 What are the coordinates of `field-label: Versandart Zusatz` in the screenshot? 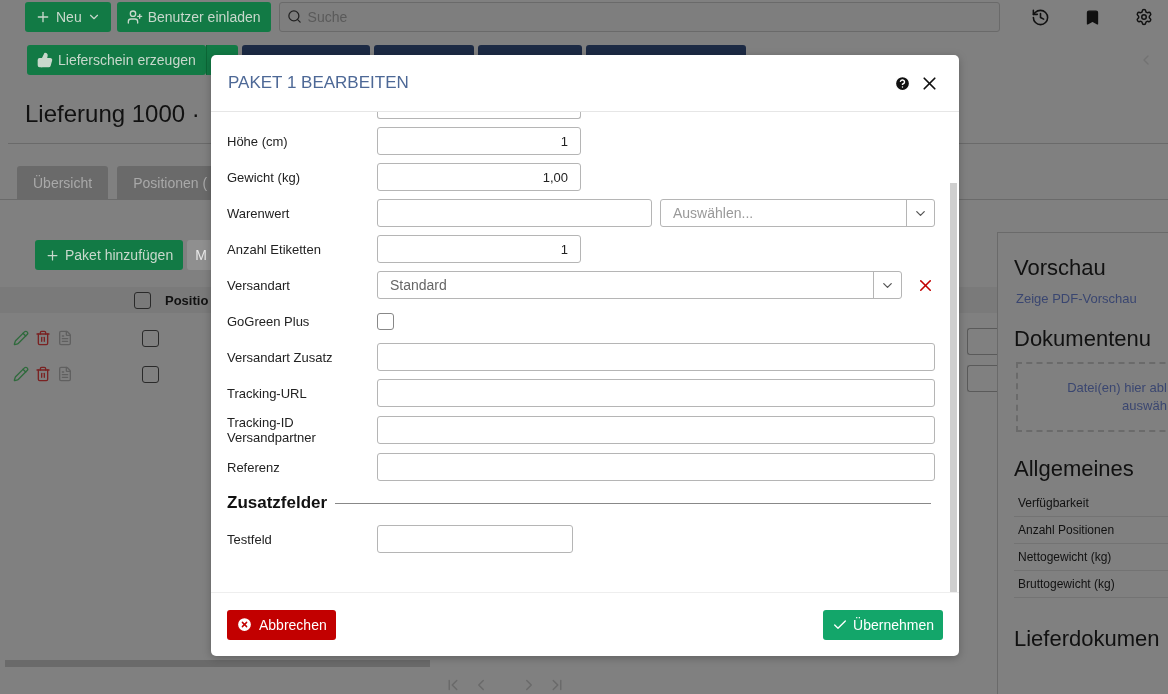 It's located at (280, 357).